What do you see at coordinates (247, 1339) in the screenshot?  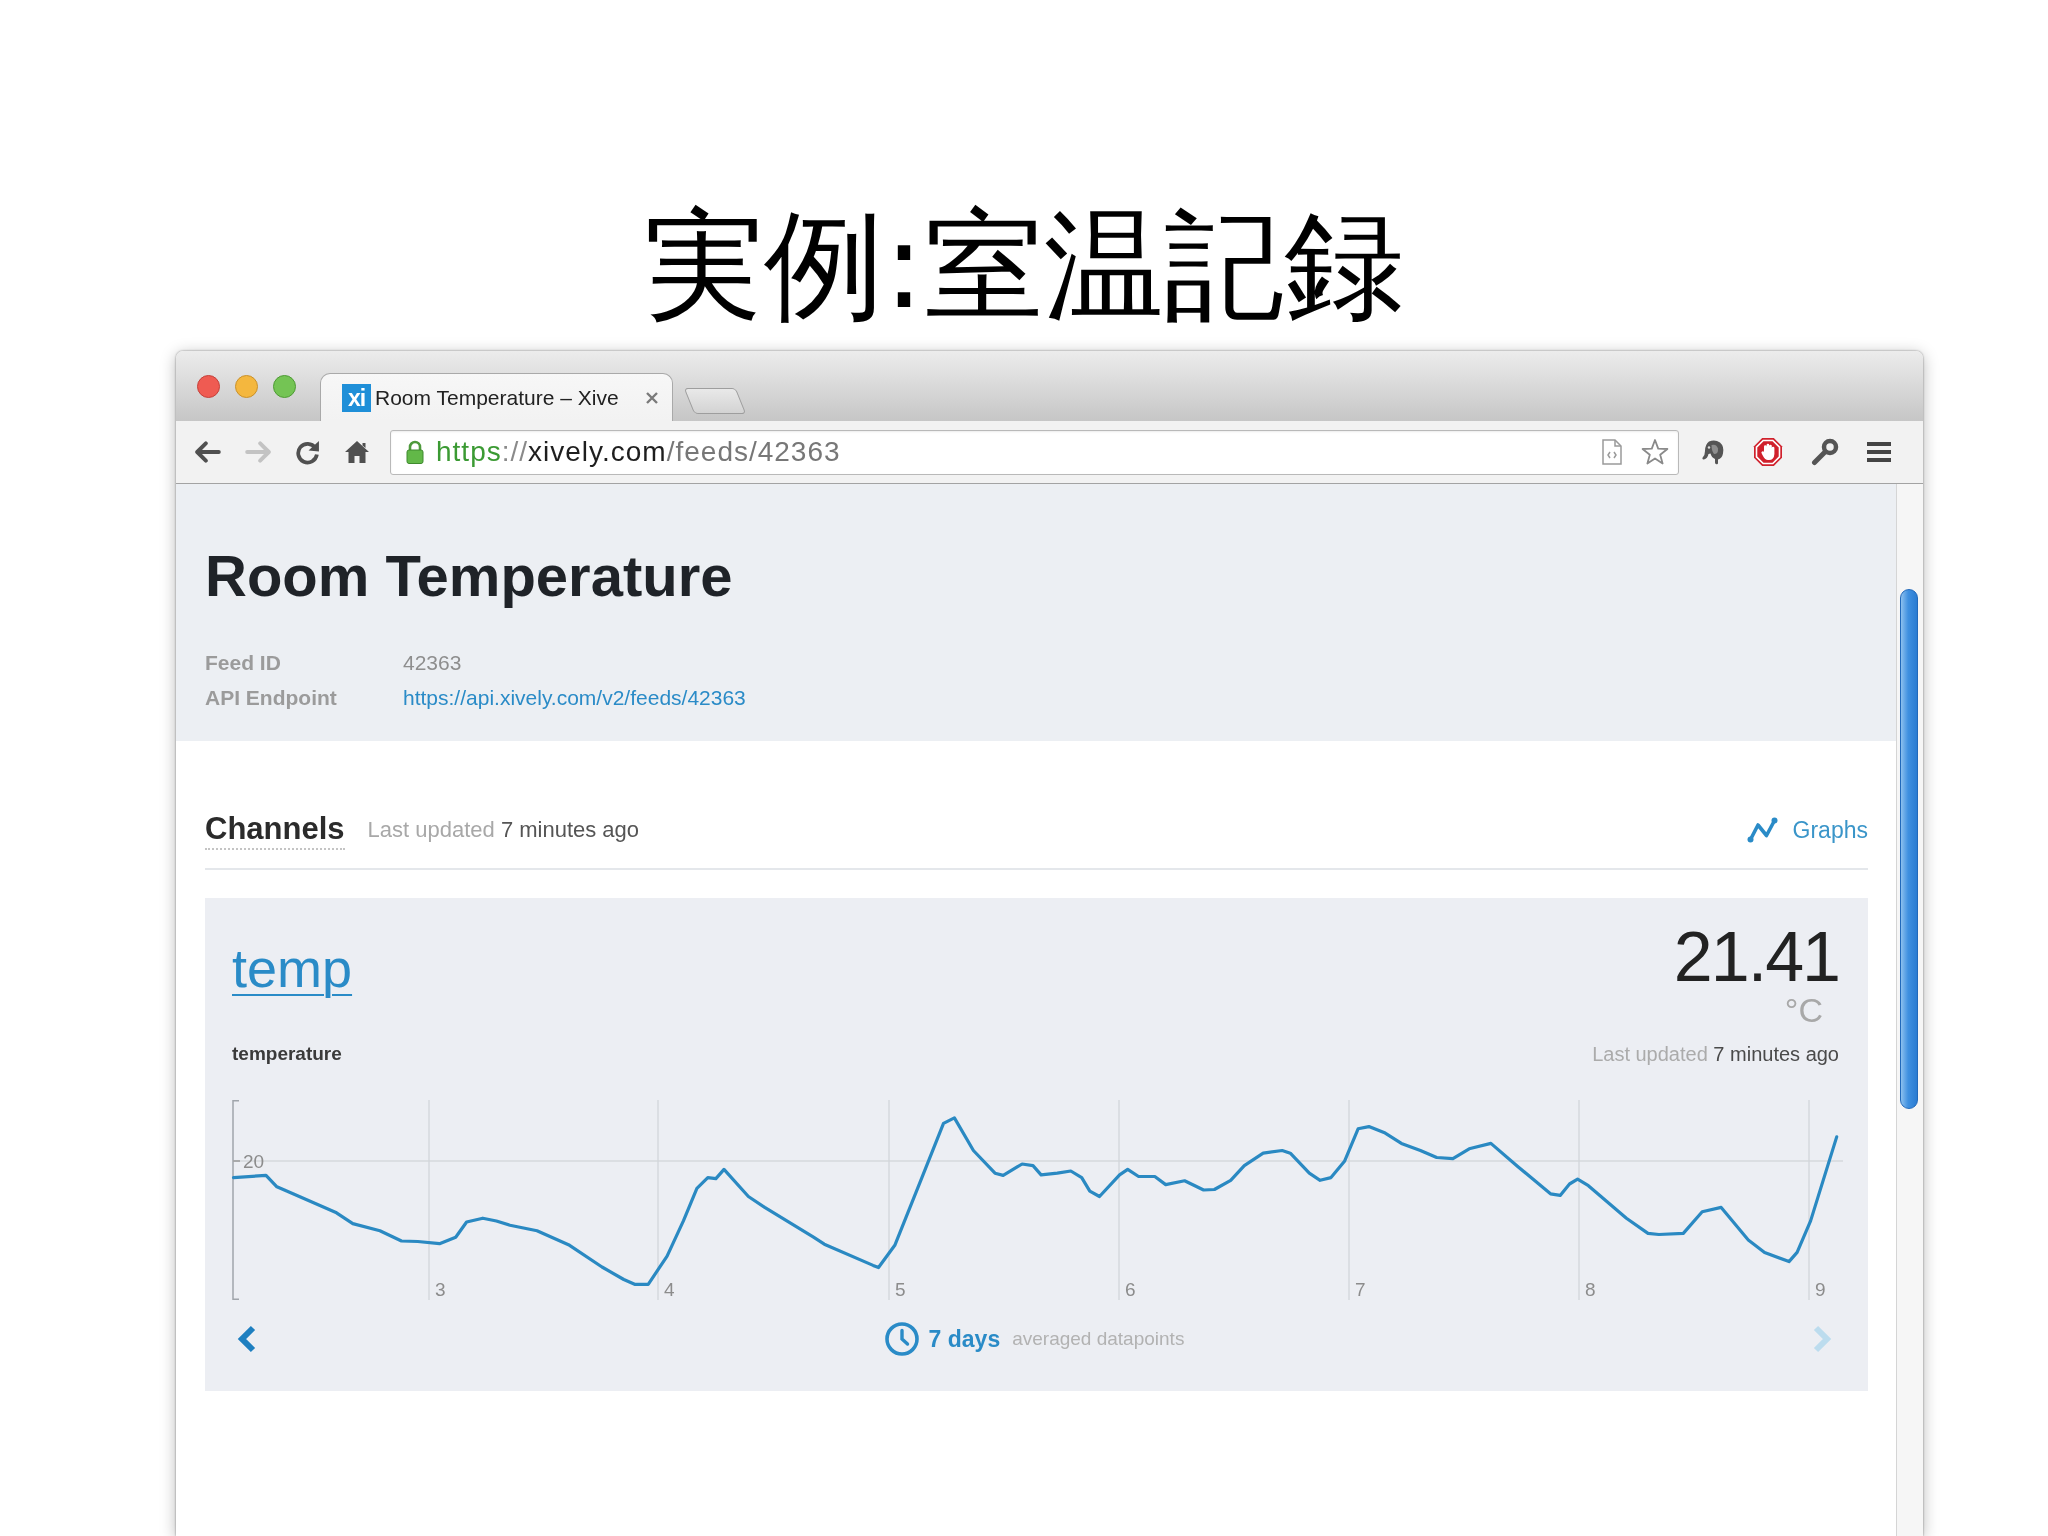 I see `chevron-left-icon` at bounding box center [247, 1339].